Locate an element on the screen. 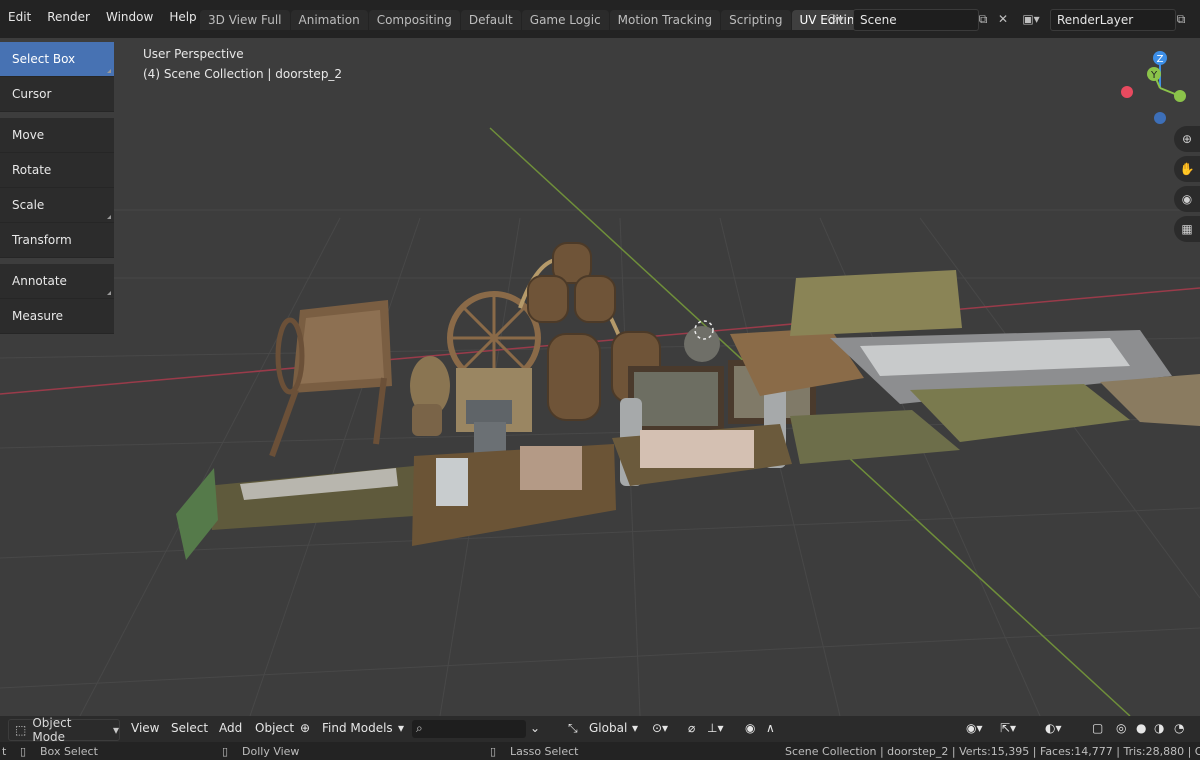 This screenshot has width=1200, height=760. tool-select-box: Select Box is located at coordinates (57, 59).